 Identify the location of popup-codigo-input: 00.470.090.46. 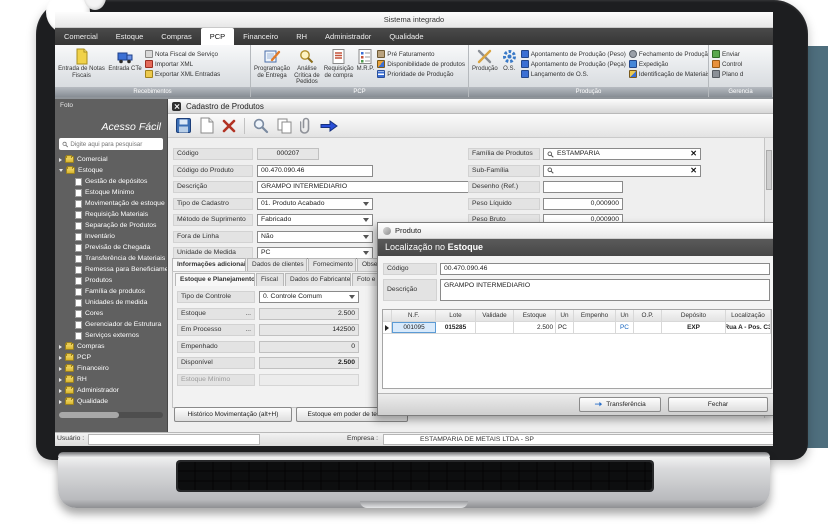
(605, 269).